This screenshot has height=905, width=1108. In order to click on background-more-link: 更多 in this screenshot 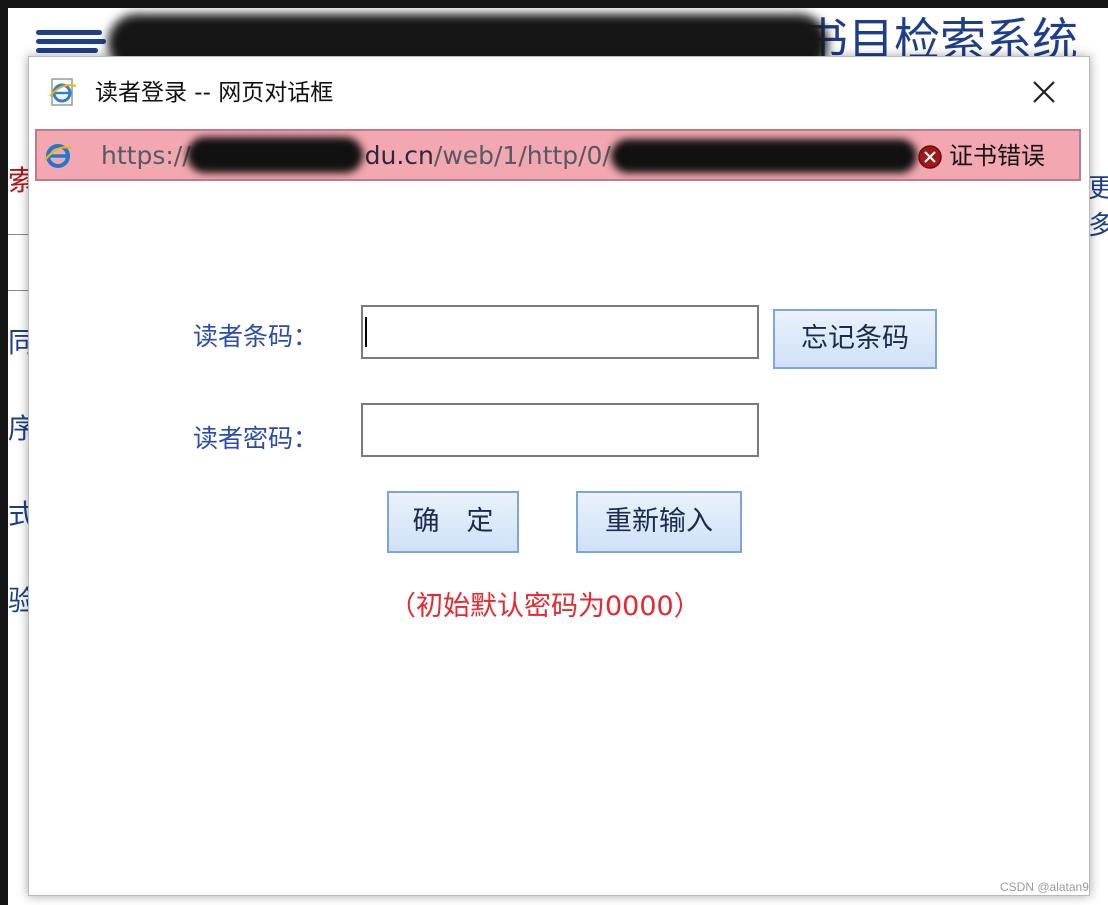, I will do `click(1098, 205)`.